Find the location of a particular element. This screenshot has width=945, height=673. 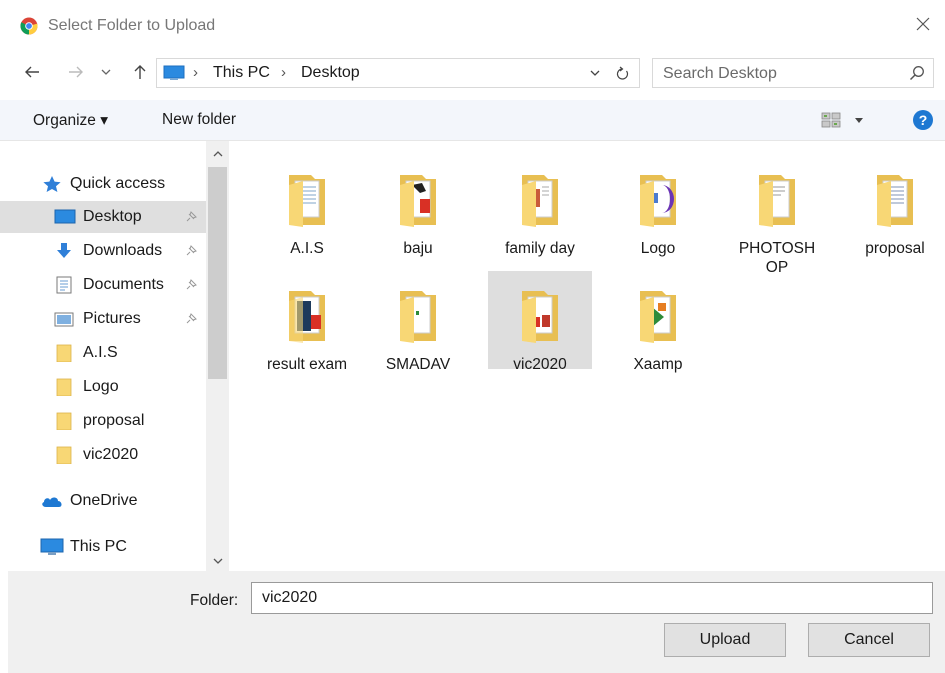

nav-item-desktop: Desktop is located at coordinates (103, 217).